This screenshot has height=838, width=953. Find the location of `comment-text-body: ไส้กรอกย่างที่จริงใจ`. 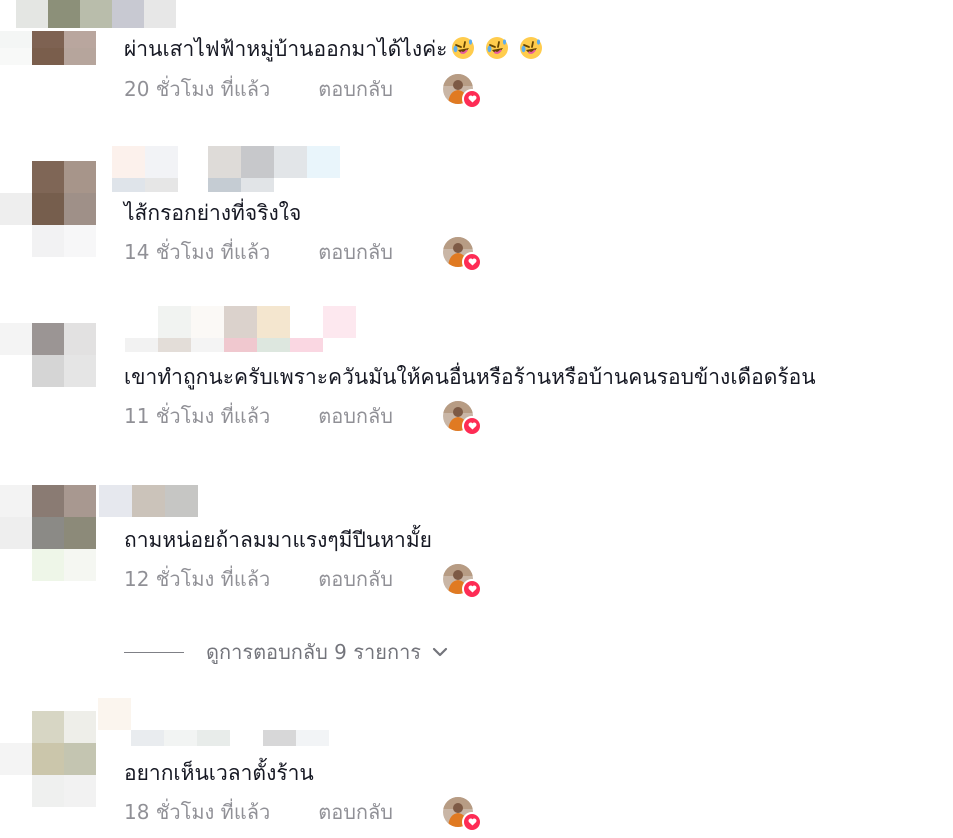

comment-text-body: ไส้กรอกย่างที่จริงใจ is located at coordinates (213, 213).